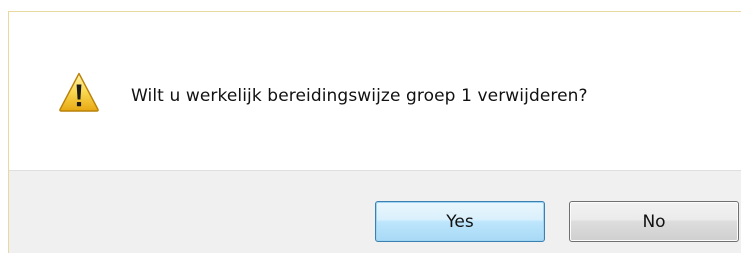 The height and width of the screenshot is (253, 741). Describe the element at coordinates (654, 221) in the screenshot. I see `no-button: No` at that location.